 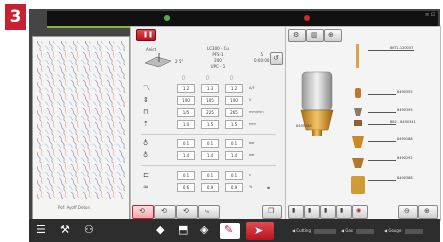 What do you see at coordinates (41, 229) in the screenshot?
I see `menu-button: ☰` at bounding box center [41, 229].